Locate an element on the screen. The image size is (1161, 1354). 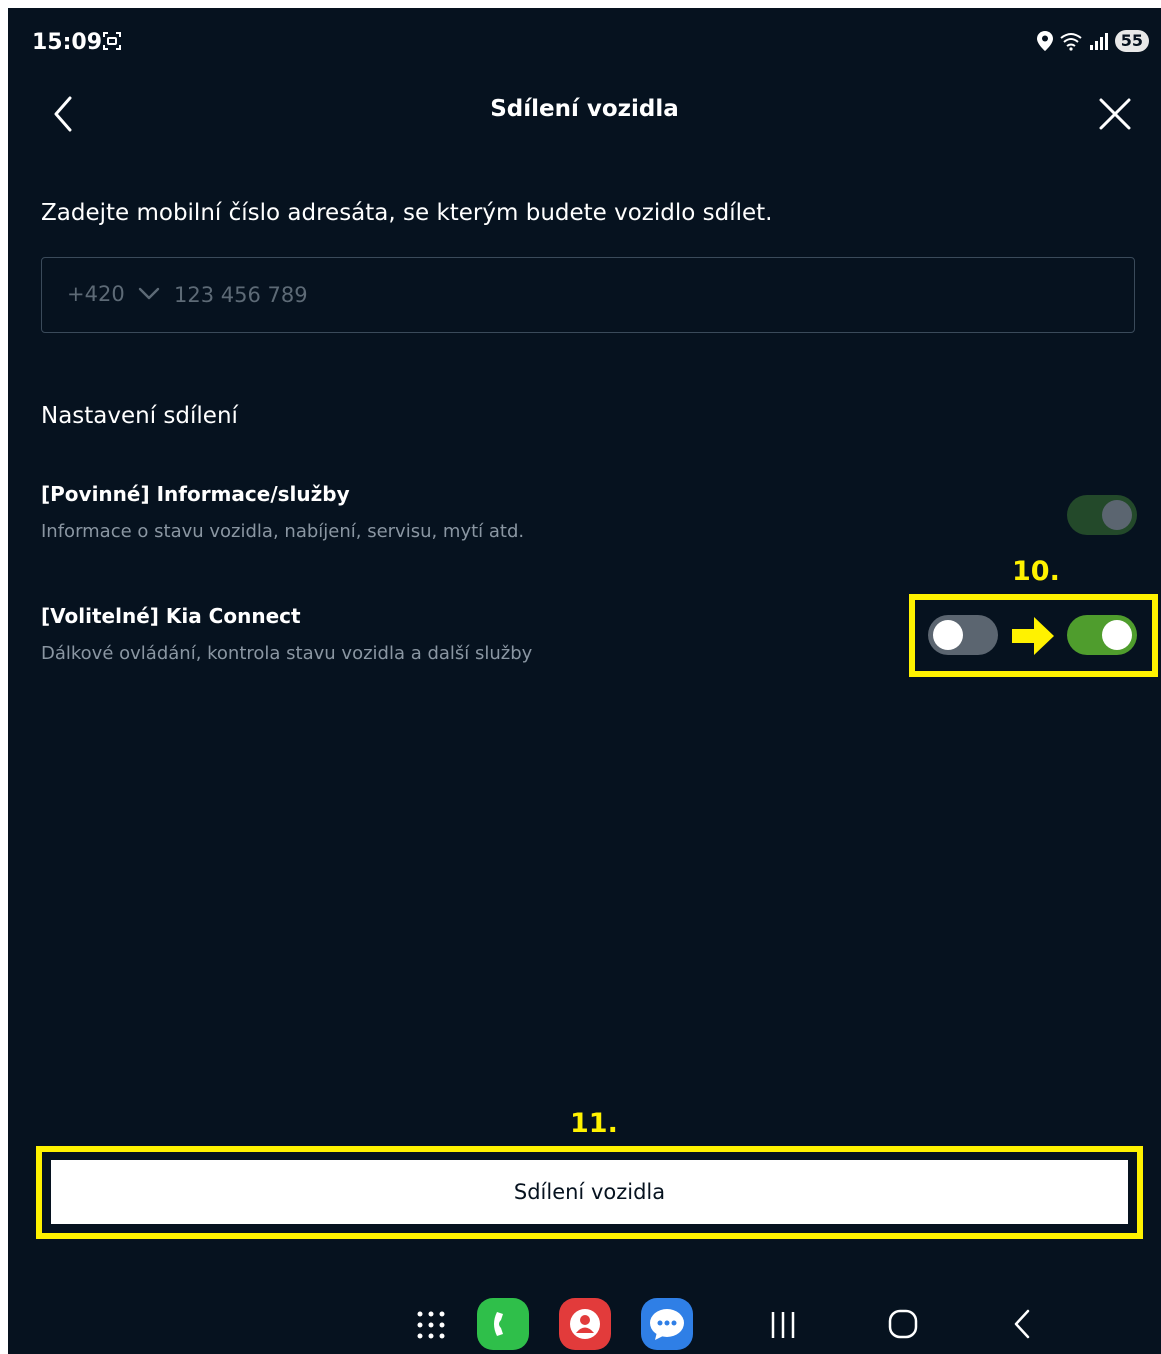
toggle-kia-connect-off is located at coordinates (963, 635).